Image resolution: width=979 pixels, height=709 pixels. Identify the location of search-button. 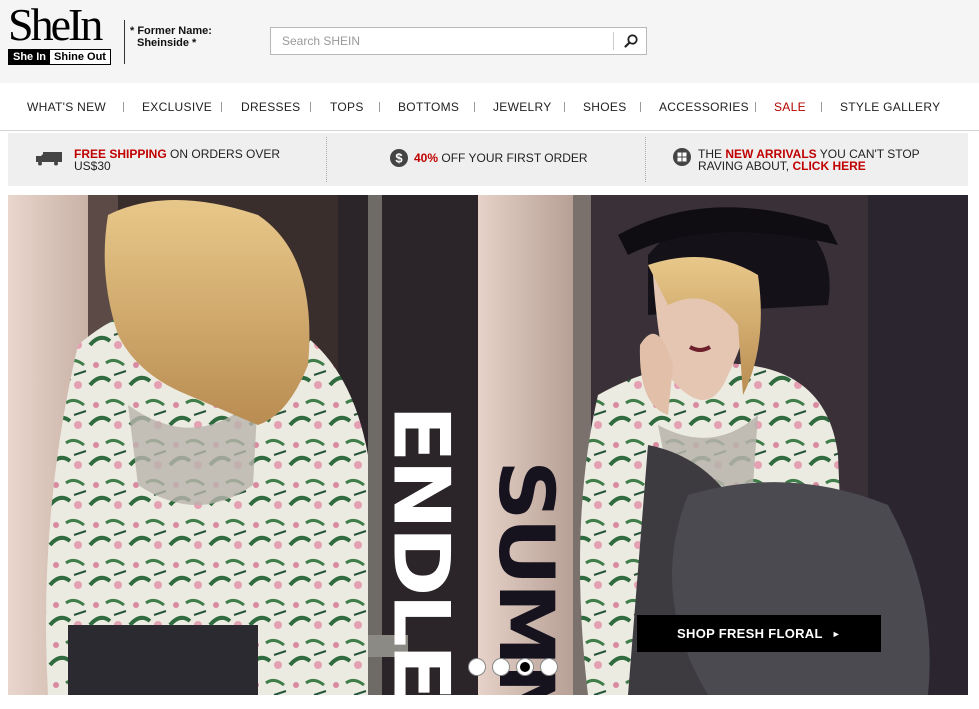
(630, 41).